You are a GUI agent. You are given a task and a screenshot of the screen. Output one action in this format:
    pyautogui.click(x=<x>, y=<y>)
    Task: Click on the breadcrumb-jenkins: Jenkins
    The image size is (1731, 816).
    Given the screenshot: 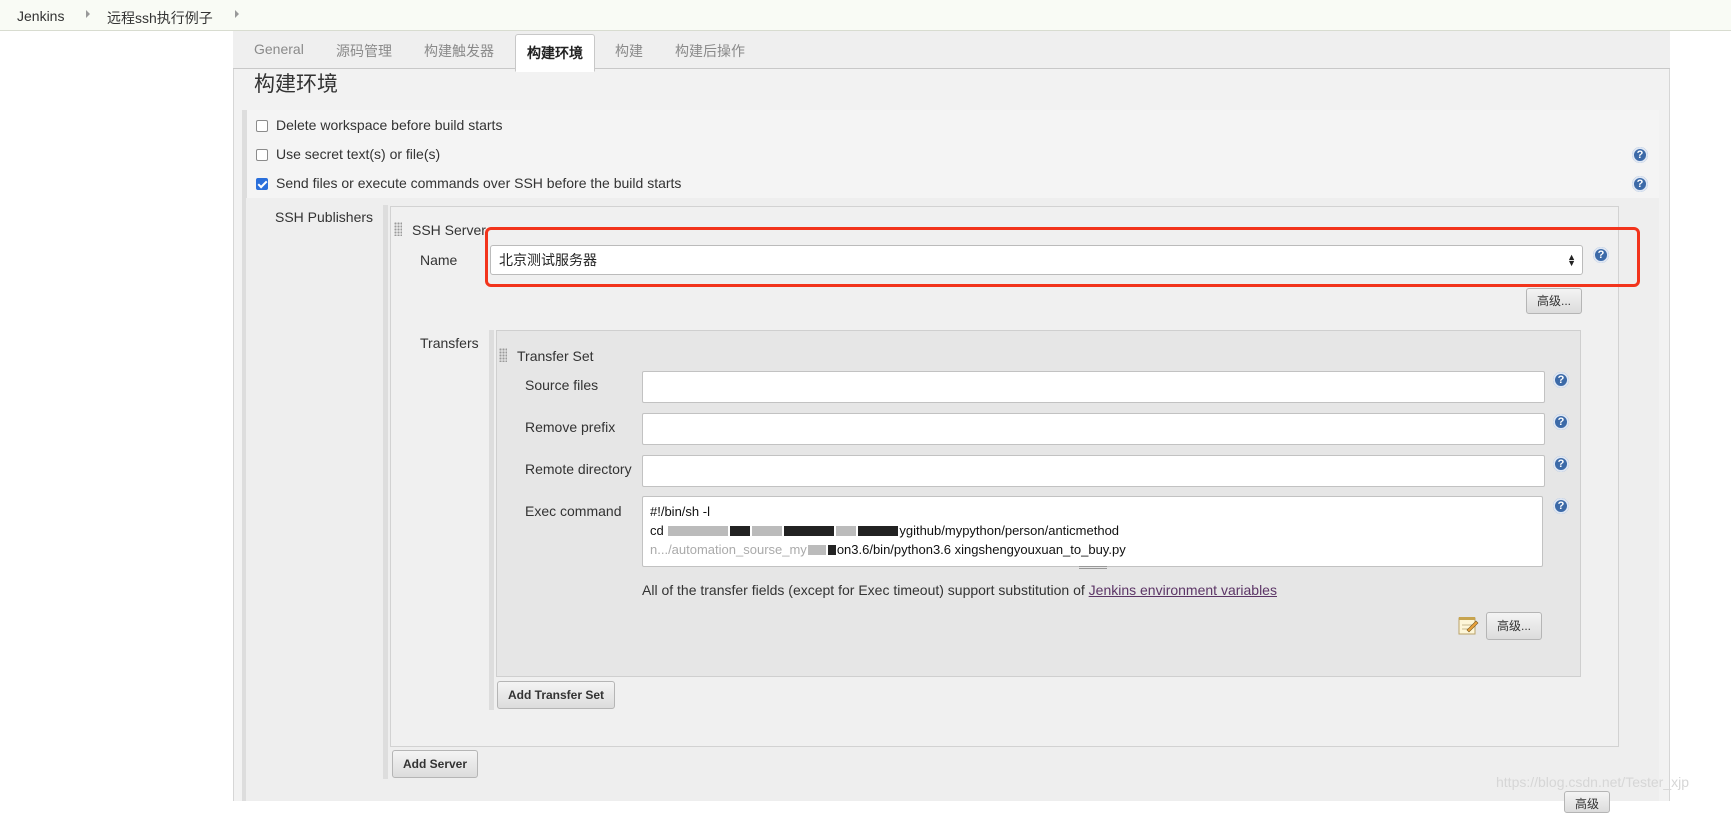 What is the action you would take?
    pyautogui.click(x=40, y=16)
    